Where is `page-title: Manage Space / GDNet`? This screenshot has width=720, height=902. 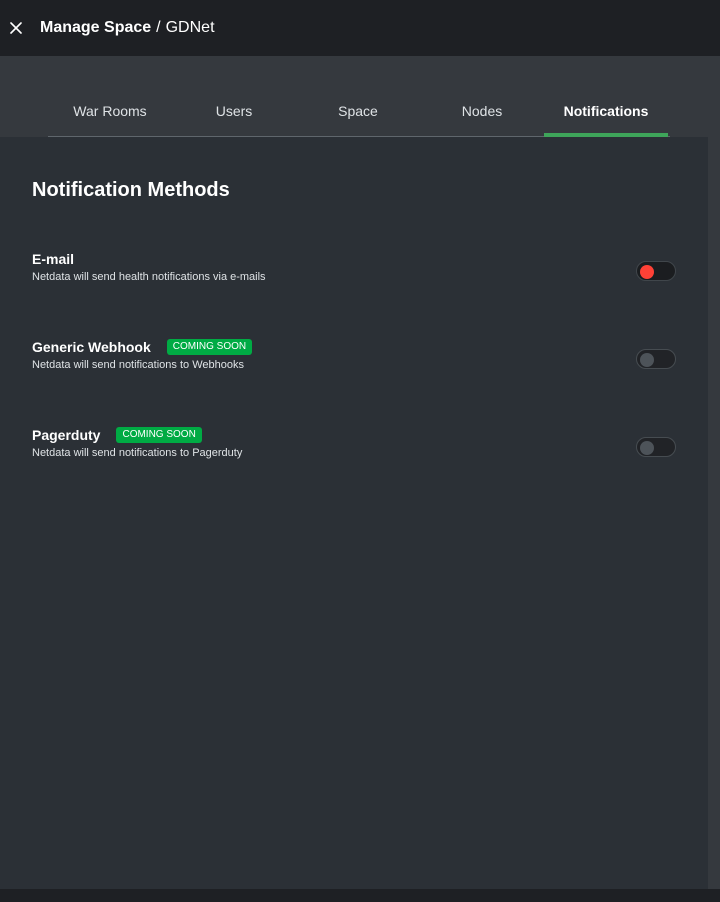
page-title: Manage Space / GDNet is located at coordinates (127, 28).